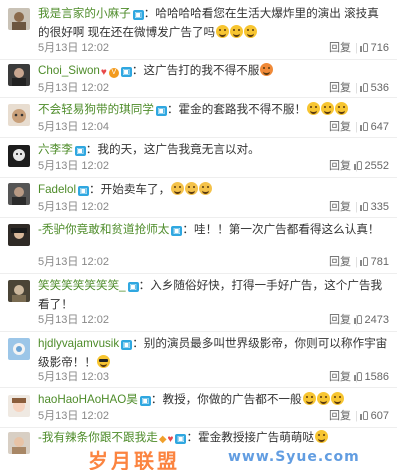 The width and height of the screenshot is (397, 470). I want to click on like-button: 2473, so click(371, 320).